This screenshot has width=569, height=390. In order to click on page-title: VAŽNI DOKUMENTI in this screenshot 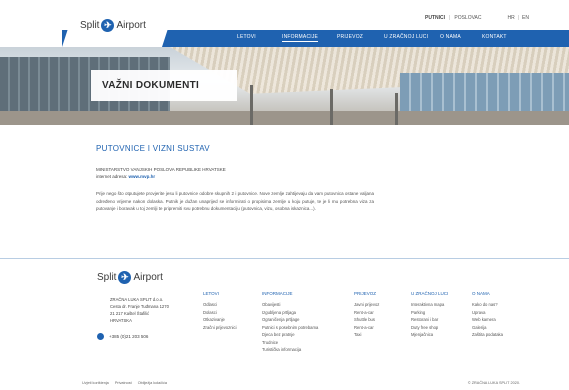, I will do `click(151, 85)`.